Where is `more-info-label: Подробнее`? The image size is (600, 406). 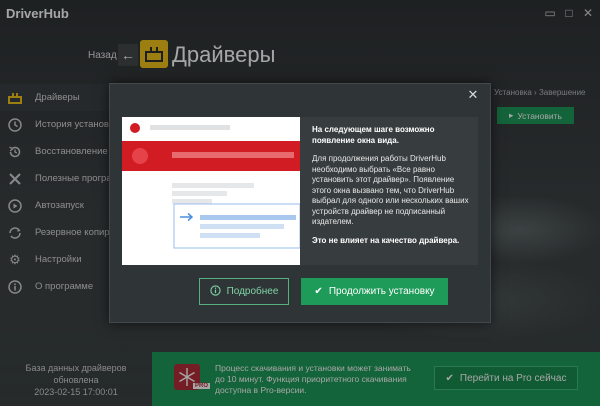
more-info-label: Подробнее is located at coordinates (252, 291).